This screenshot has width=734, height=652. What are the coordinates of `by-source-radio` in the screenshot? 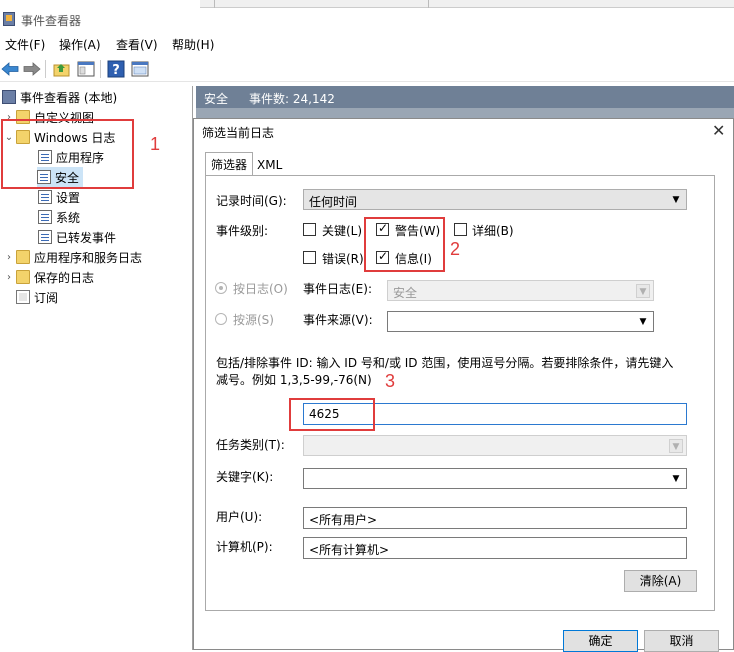 It's located at (221, 319).